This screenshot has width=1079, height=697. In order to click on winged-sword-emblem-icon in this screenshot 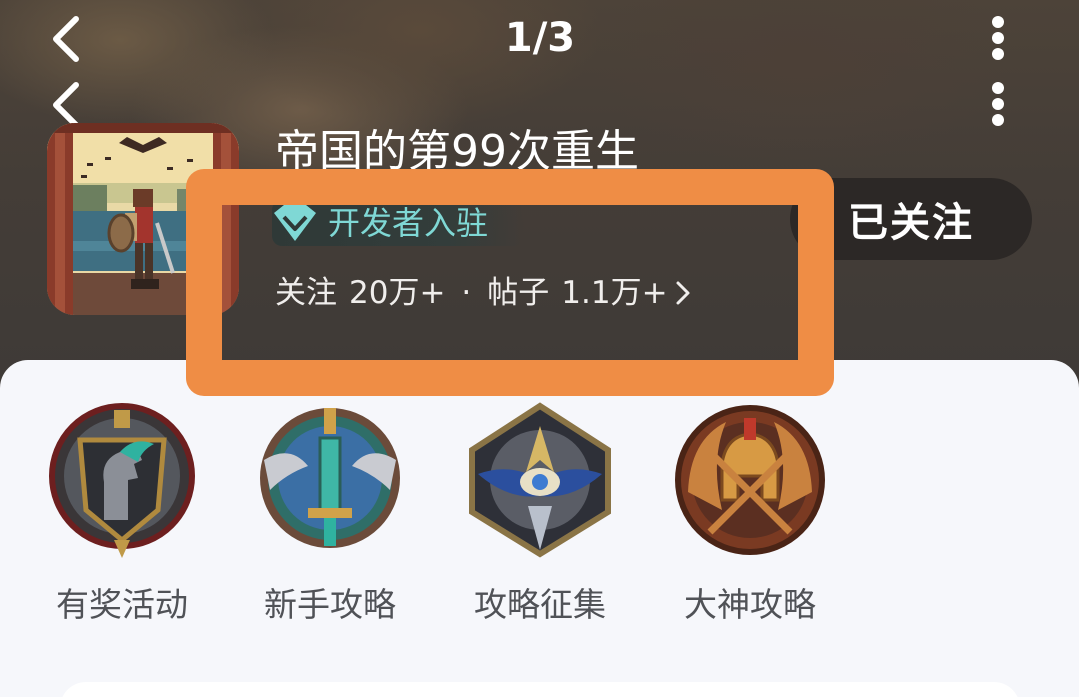, I will do `click(330, 478)`.